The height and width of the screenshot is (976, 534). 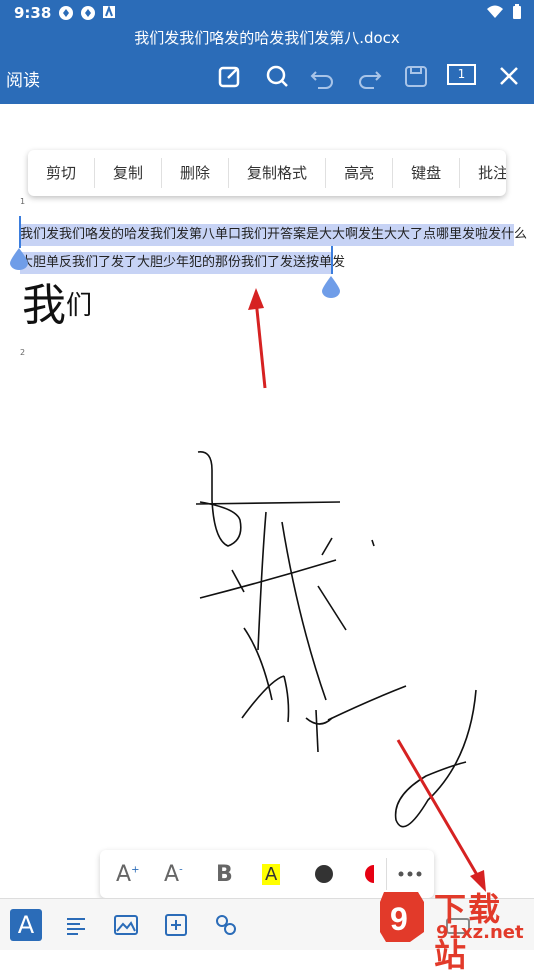 What do you see at coordinates (224, 874) in the screenshot?
I see `bold-button: B` at bounding box center [224, 874].